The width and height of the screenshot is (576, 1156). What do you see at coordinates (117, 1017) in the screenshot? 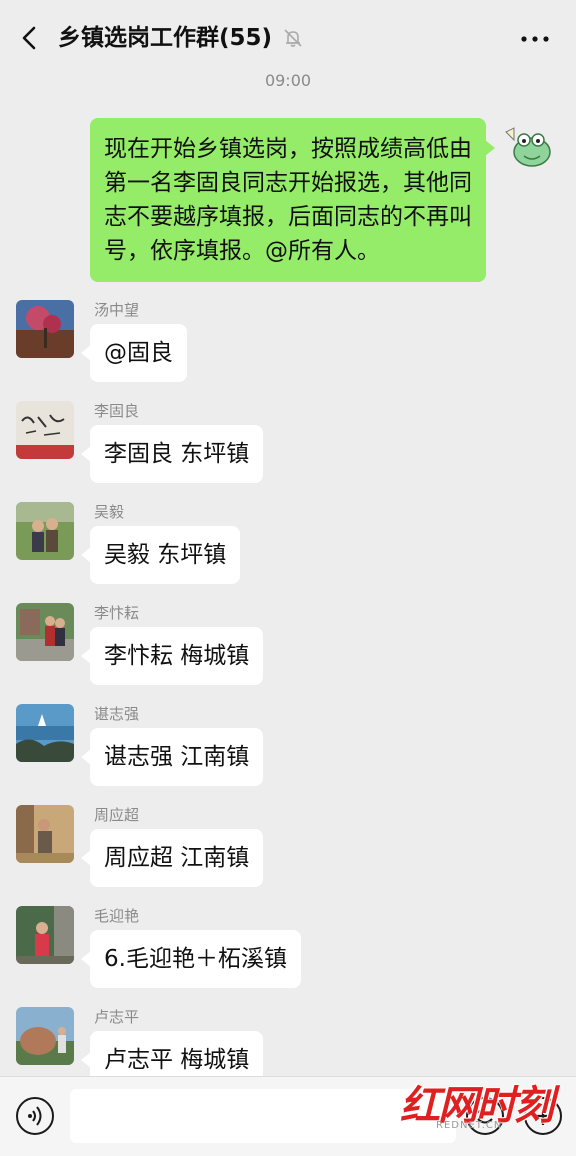
I see `sender-name: 卢志平` at bounding box center [117, 1017].